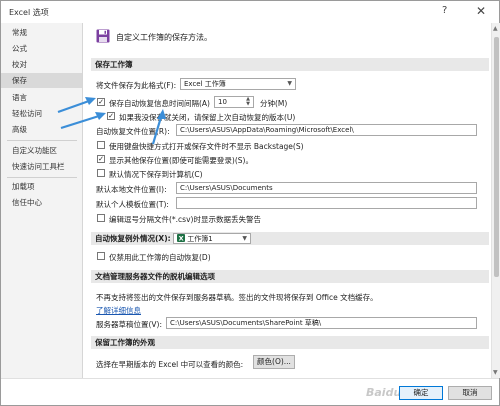 The width and height of the screenshot is (500, 406). What do you see at coordinates (470, 393) in the screenshot?
I see `cancel-button: 取消` at bounding box center [470, 393].